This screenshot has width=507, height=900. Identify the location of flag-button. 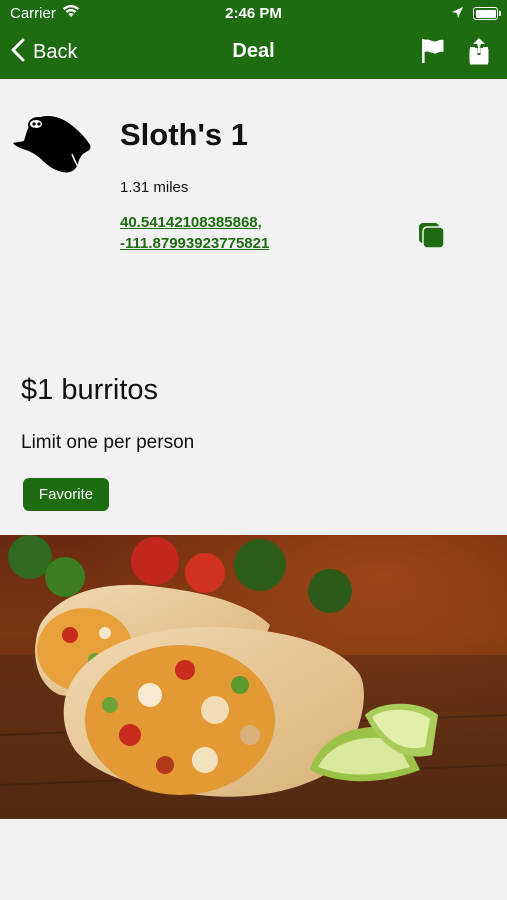
(433, 53).